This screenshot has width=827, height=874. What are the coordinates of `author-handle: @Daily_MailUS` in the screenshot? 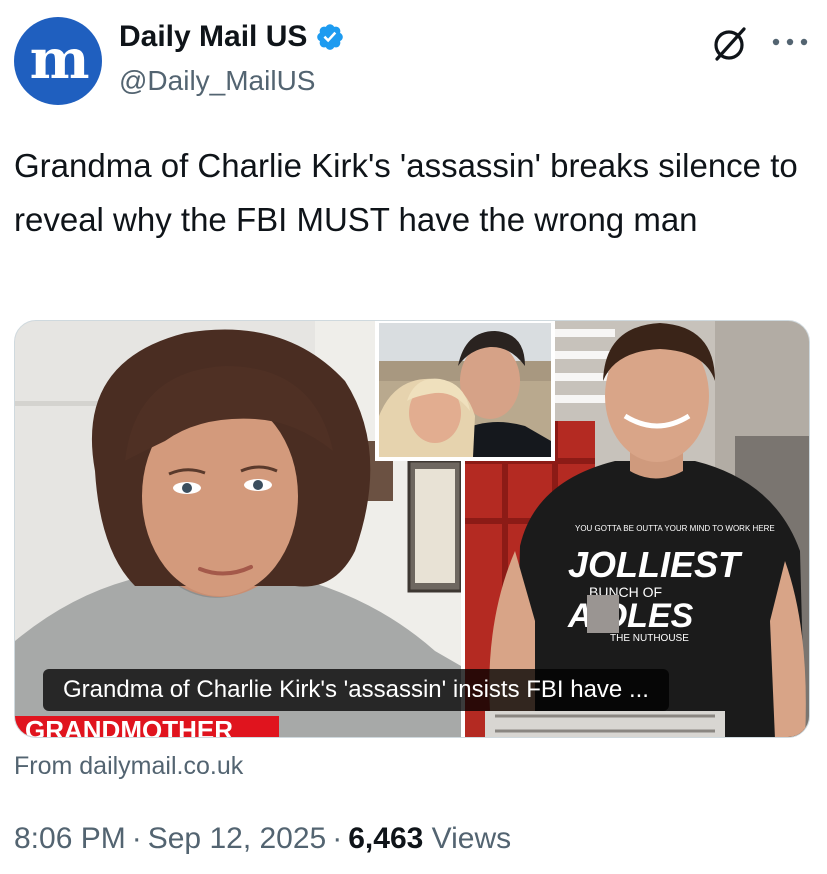 It's located at (217, 81).